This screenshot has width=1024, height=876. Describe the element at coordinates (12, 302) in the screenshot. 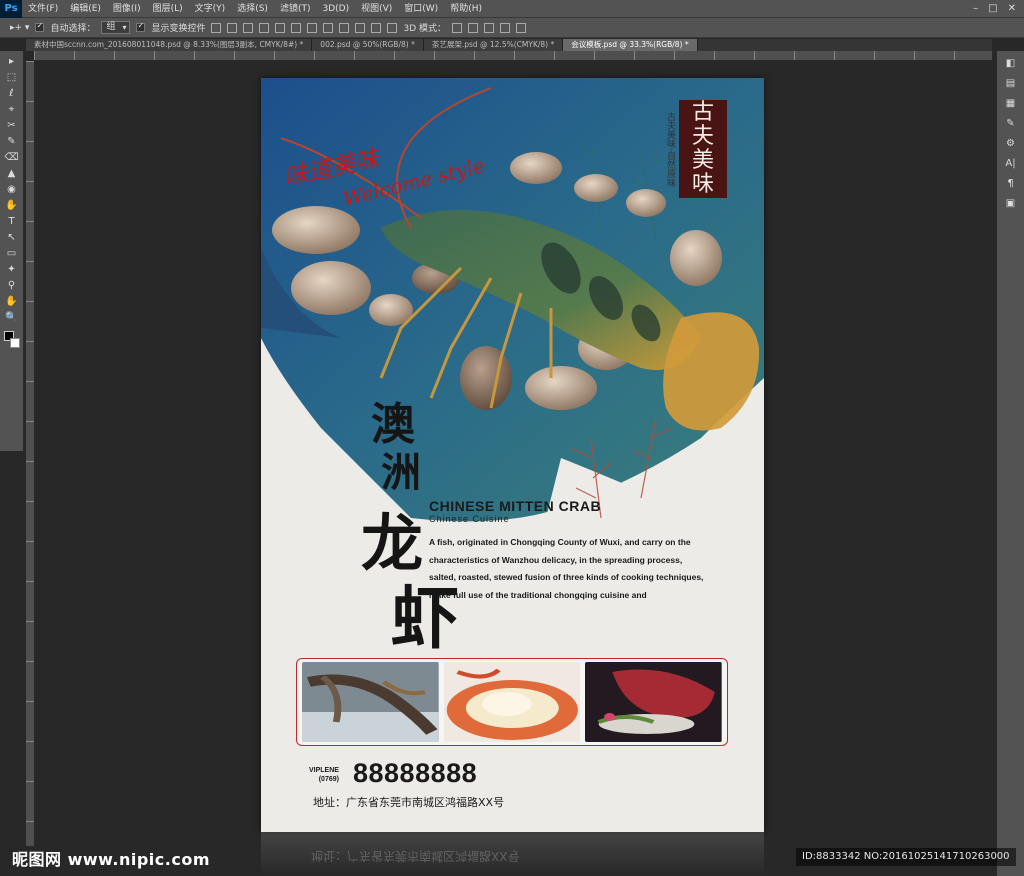

I see `hand-tool-icon: ✋` at that location.